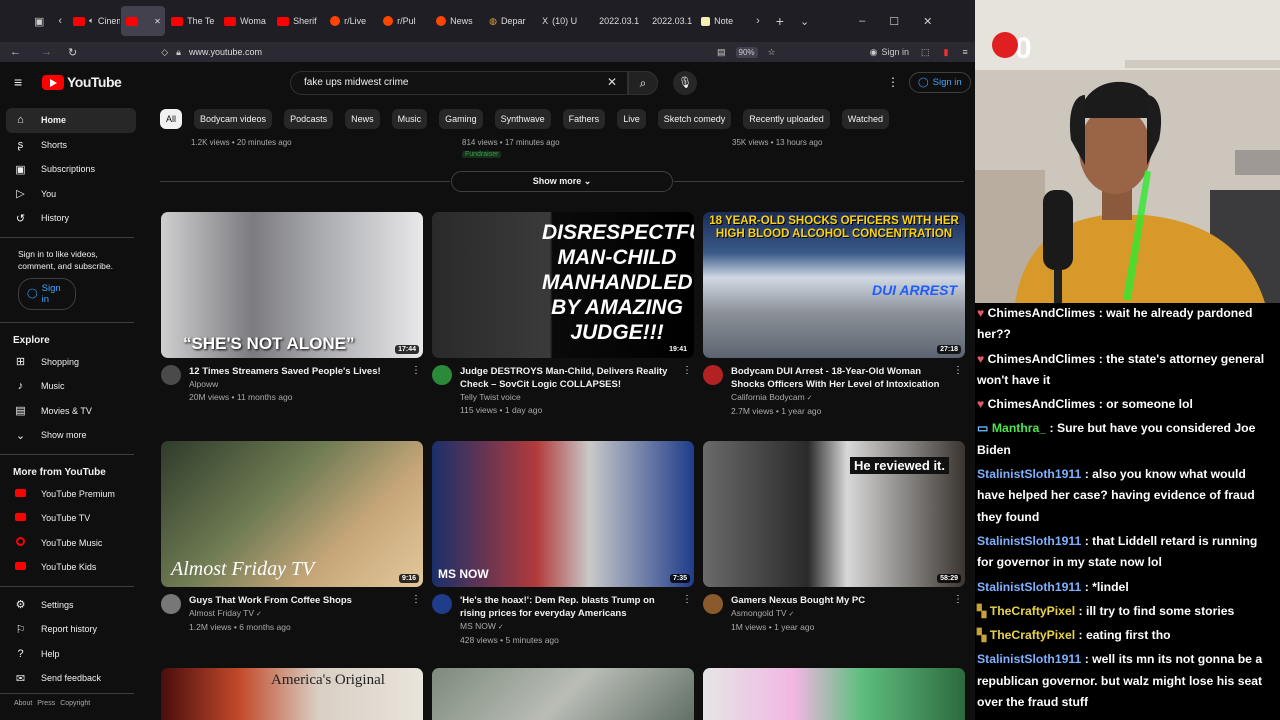 The image size is (1280, 720). What do you see at coordinates (772, 52) in the screenshot?
I see `bookmark-star-icon: ☆` at bounding box center [772, 52].